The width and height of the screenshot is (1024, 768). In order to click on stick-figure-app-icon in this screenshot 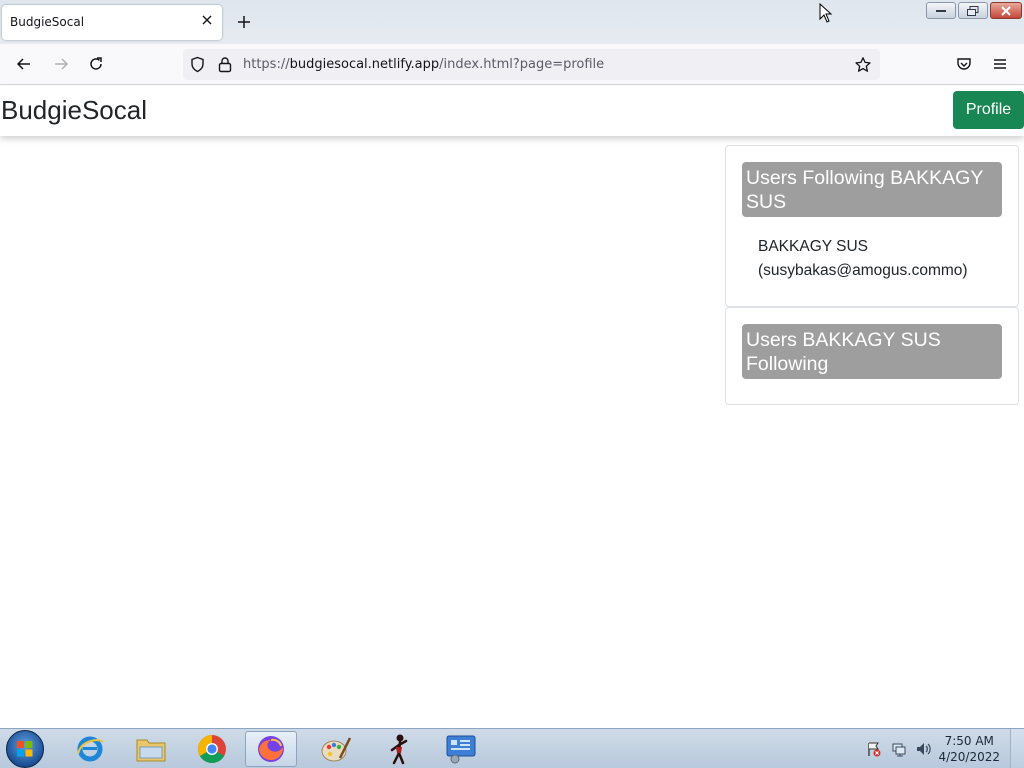, I will do `click(399, 749)`.